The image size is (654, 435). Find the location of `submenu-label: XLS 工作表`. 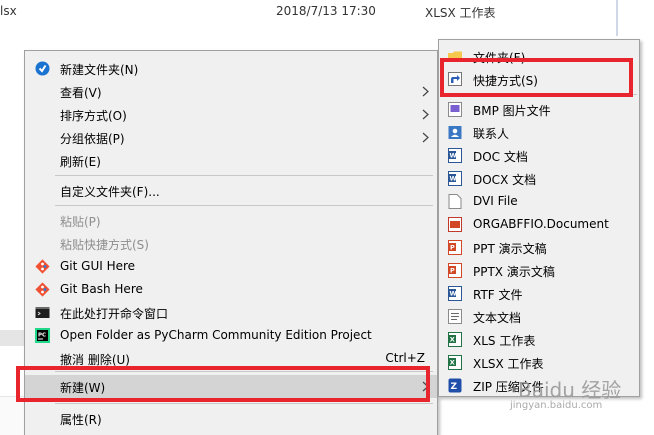

submenu-label: XLS 工作表 is located at coordinates (504, 341).